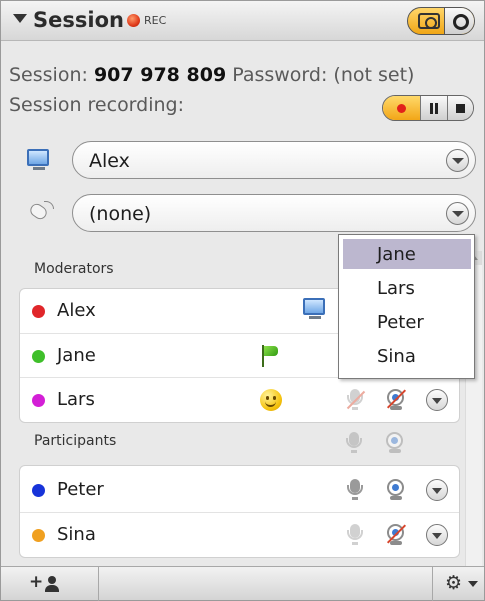 The height and width of the screenshot is (601, 485). I want to click on smiley-icon, so click(271, 400).